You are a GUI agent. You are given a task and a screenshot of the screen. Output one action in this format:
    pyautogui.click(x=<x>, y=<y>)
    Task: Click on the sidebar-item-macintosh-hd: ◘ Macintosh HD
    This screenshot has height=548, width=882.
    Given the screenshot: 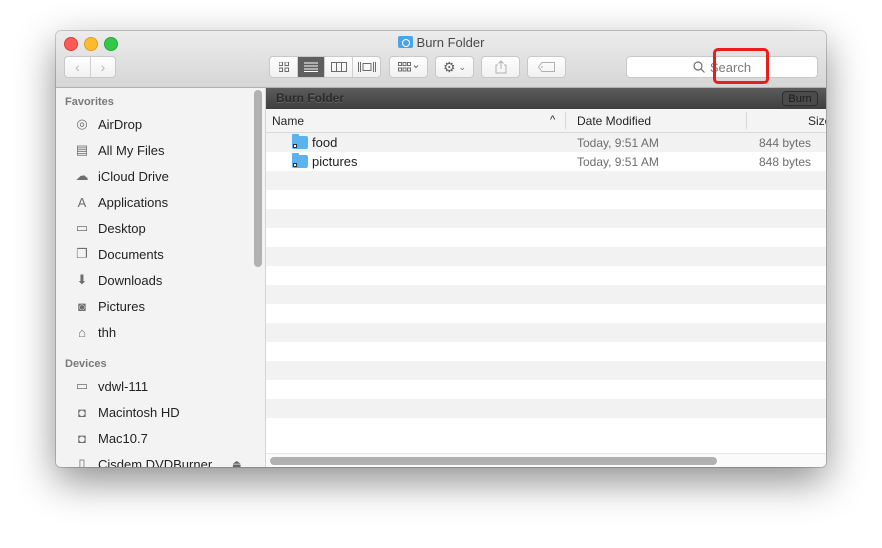 What is the action you would take?
    pyautogui.click(x=126, y=412)
    